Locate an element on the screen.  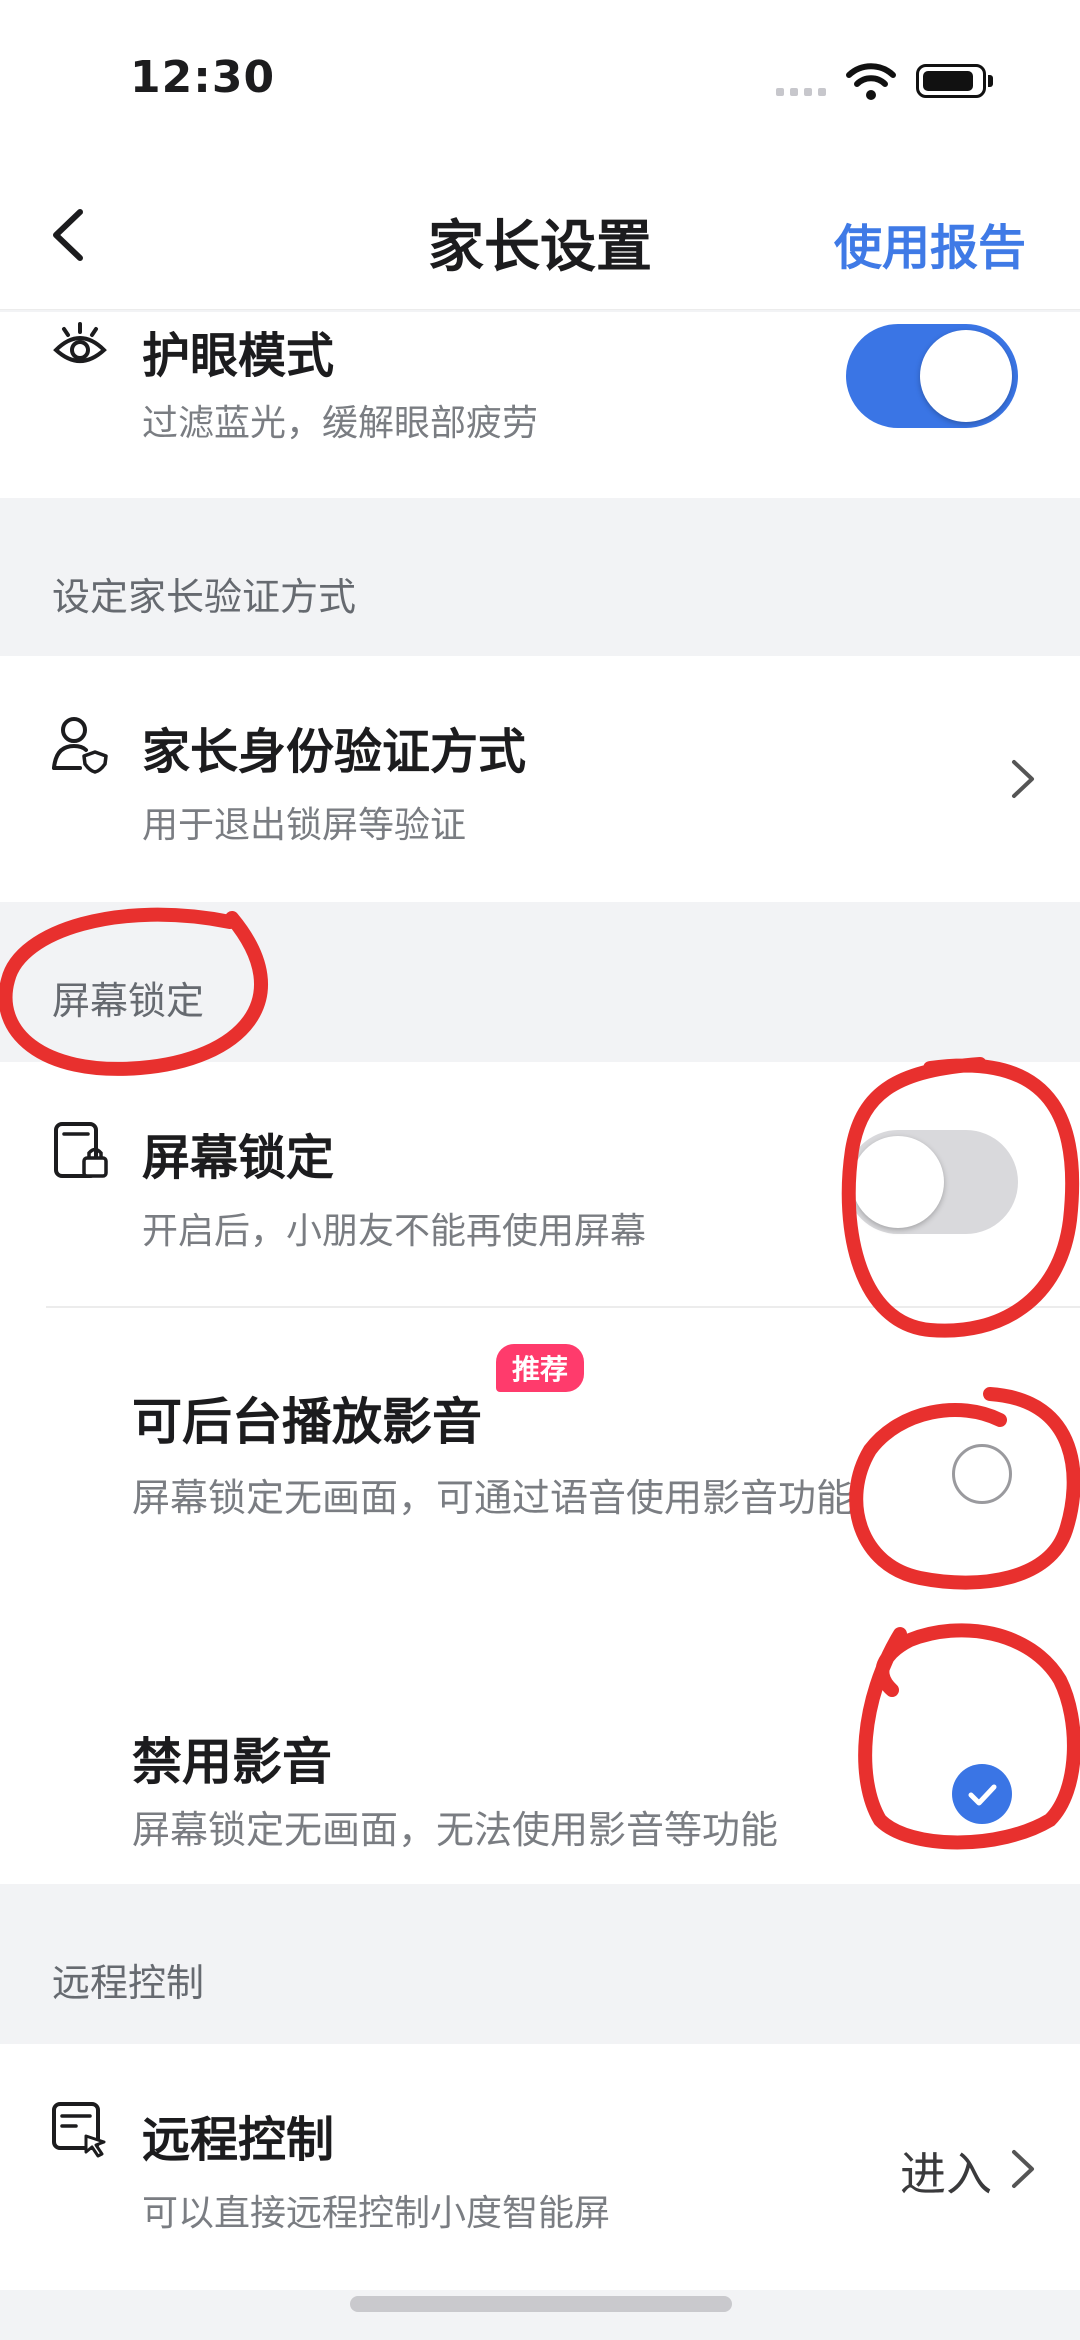
remote-control-icon is located at coordinates (79, 2130).